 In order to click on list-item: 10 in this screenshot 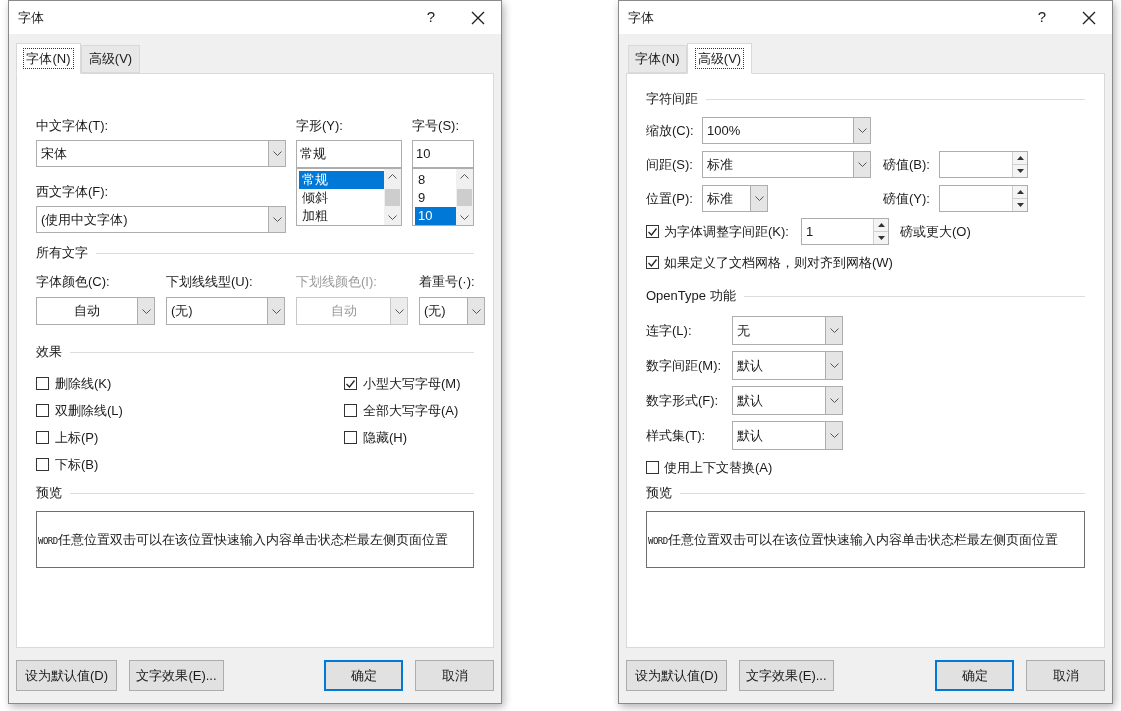, I will do `click(435, 216)`.